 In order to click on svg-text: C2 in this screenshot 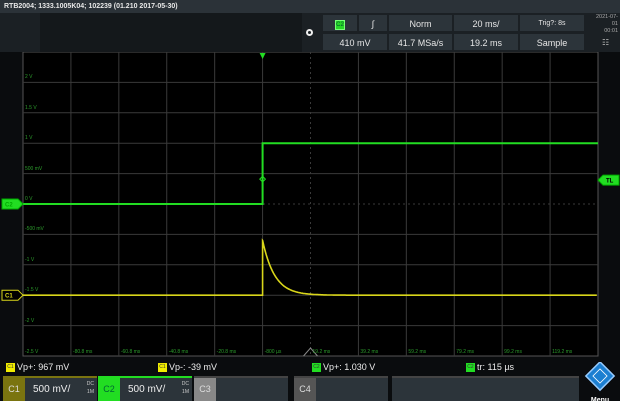, I will do `click(9, 206)`.